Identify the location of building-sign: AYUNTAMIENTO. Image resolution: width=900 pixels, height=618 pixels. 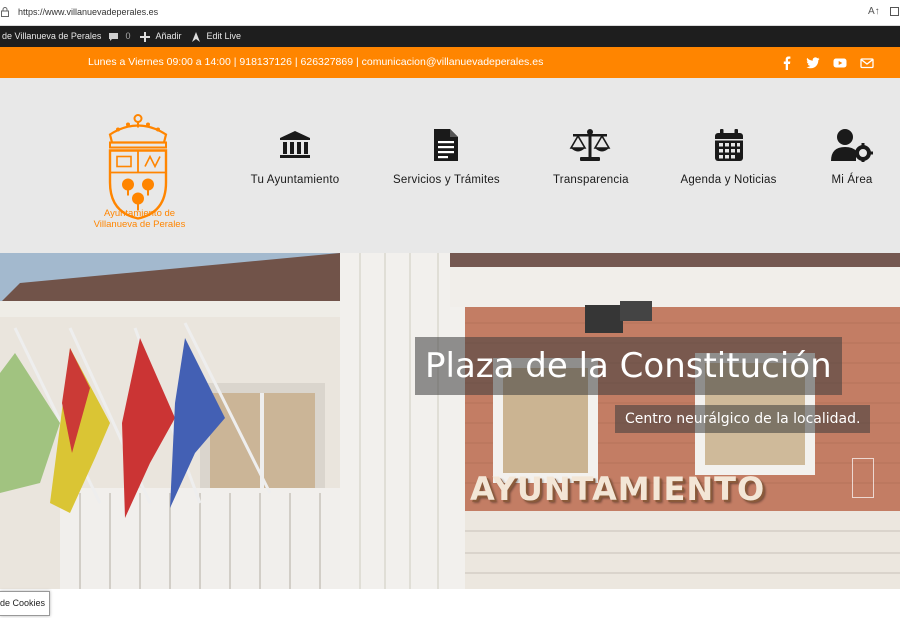
(618, 489).